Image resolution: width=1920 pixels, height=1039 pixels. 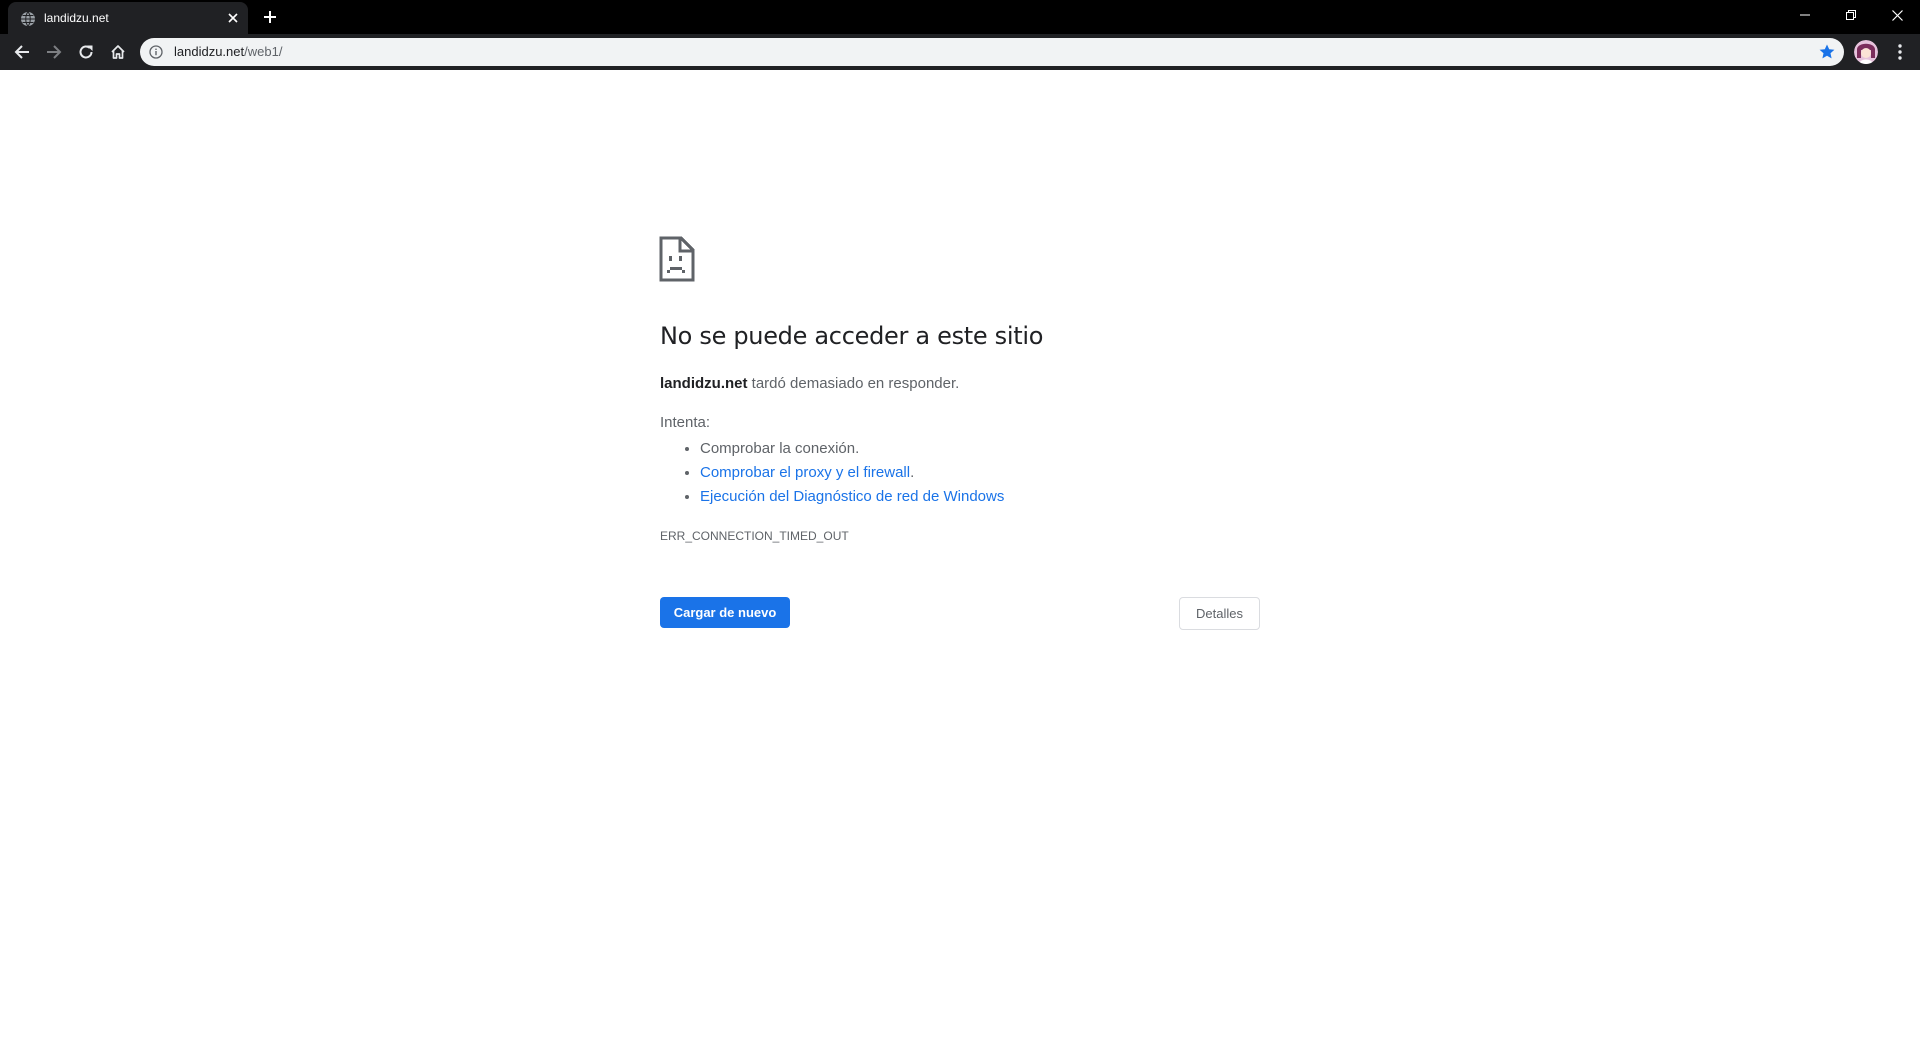 I want to click on reload-button, so click(x=86, y=52).